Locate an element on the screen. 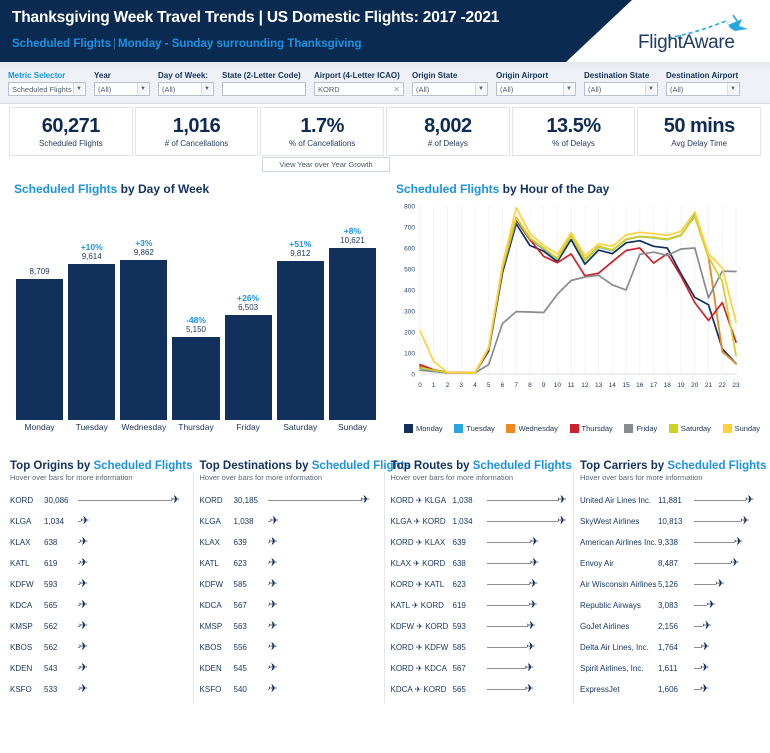 The width and height of the screenshot is (770, 753). legend-item-monday: Monday is located at coordinates (423, 428).